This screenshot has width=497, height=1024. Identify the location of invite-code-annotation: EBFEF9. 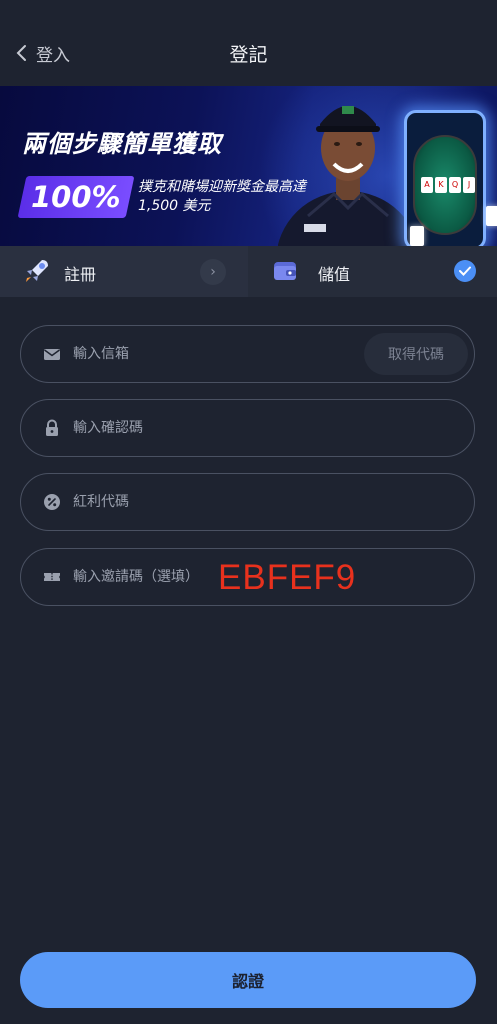
(287, 577).